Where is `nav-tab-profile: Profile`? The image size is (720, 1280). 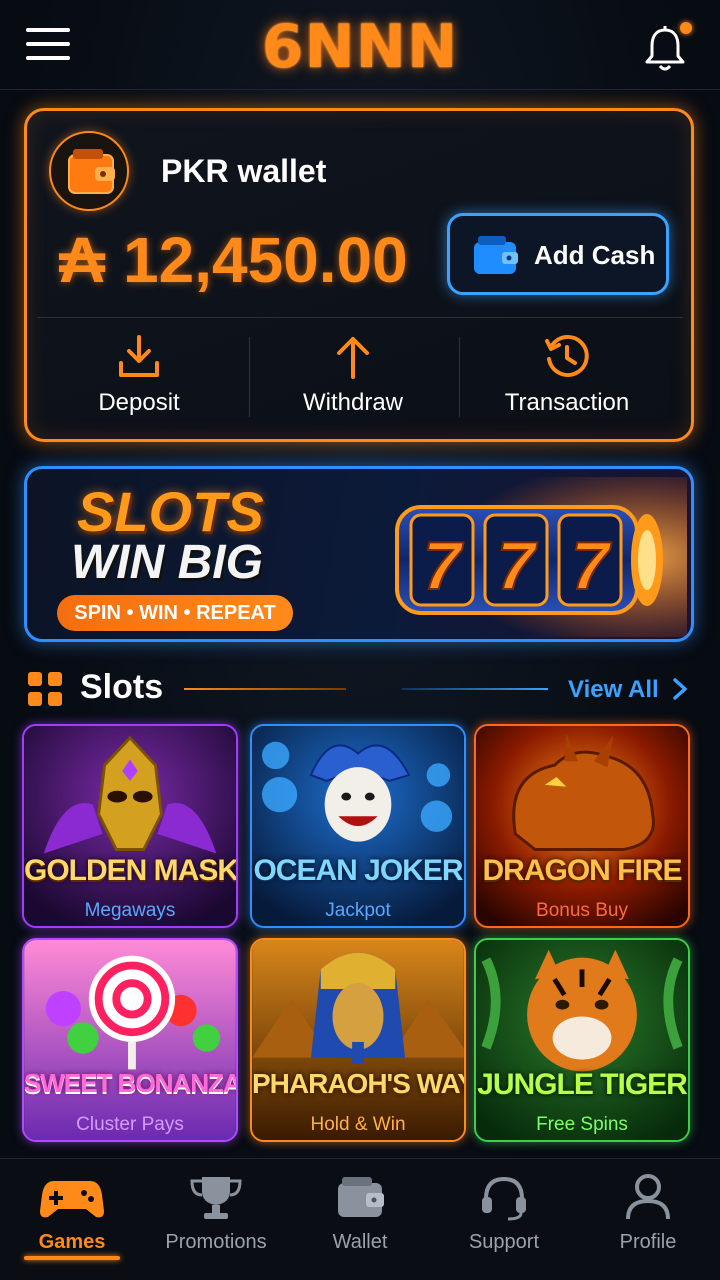 nav-tab-profile: Profile is located at coordinates (648, 1219).